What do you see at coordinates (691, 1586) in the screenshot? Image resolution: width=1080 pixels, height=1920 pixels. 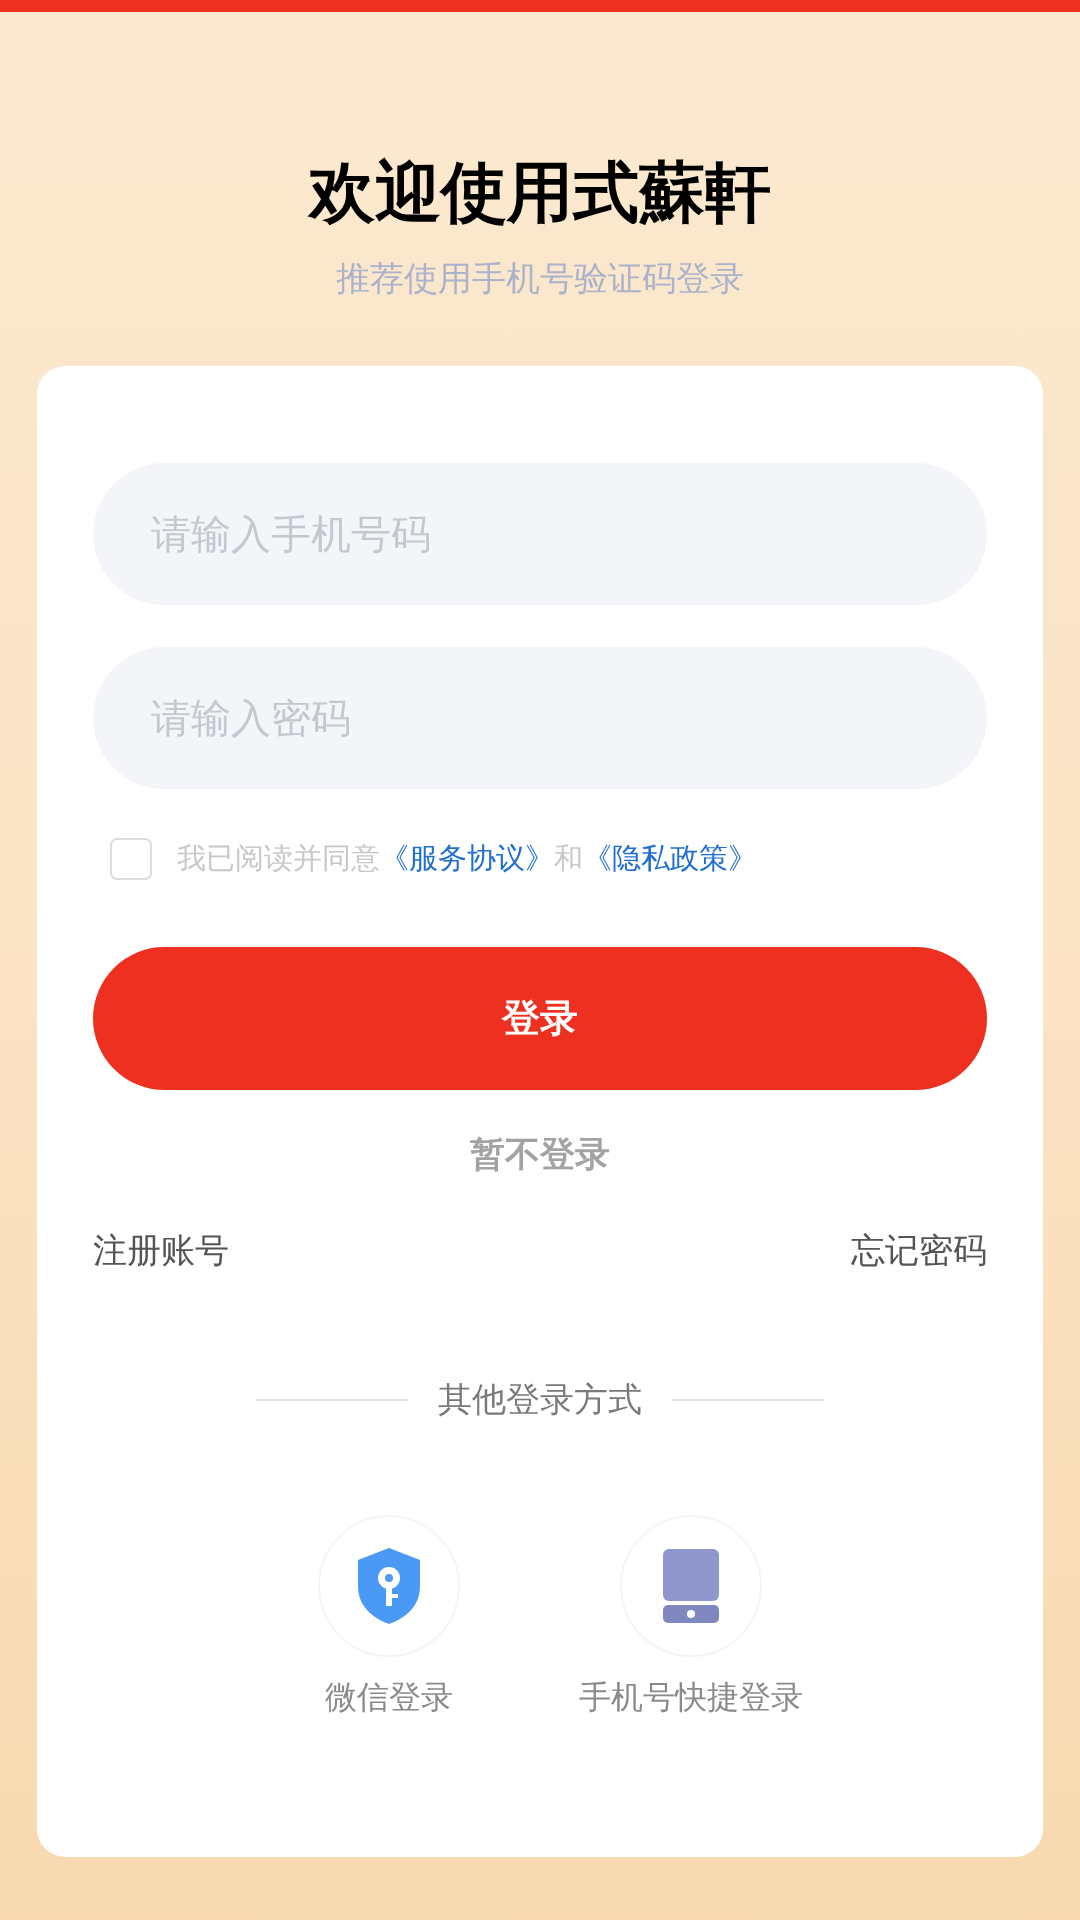 I see `tablet-icon` at bounding box center [691, 1586].